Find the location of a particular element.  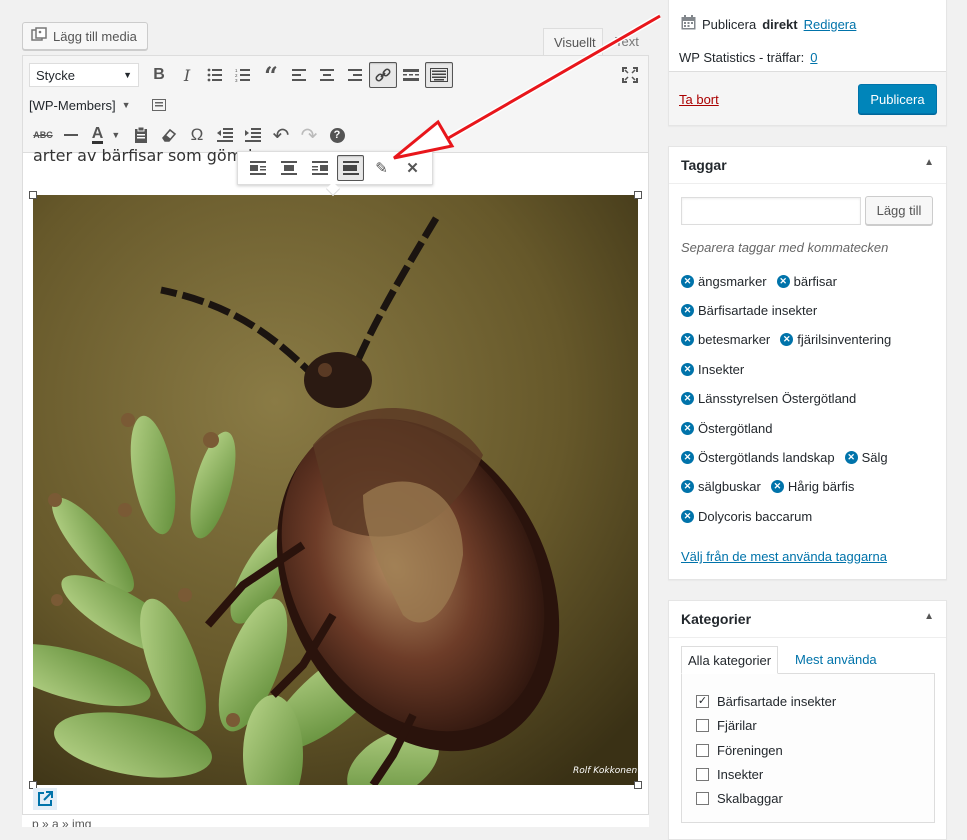

most-used-tags-link: Välj från de mest använda taggarna is located at coordinates (784, 556).